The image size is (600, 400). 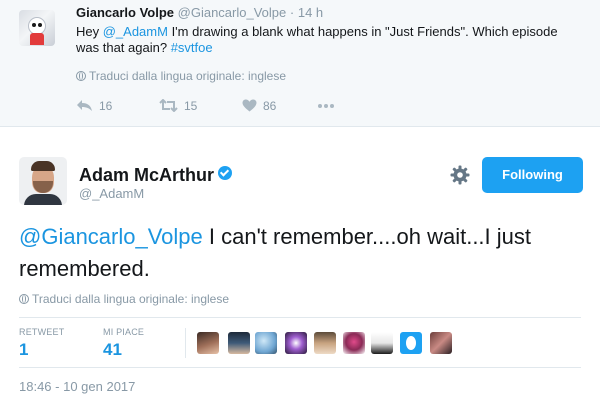 What do you see at coordinates (40, 25) in the screenshot?
I see `robot-eye-right` at bounding box center [40, 25].